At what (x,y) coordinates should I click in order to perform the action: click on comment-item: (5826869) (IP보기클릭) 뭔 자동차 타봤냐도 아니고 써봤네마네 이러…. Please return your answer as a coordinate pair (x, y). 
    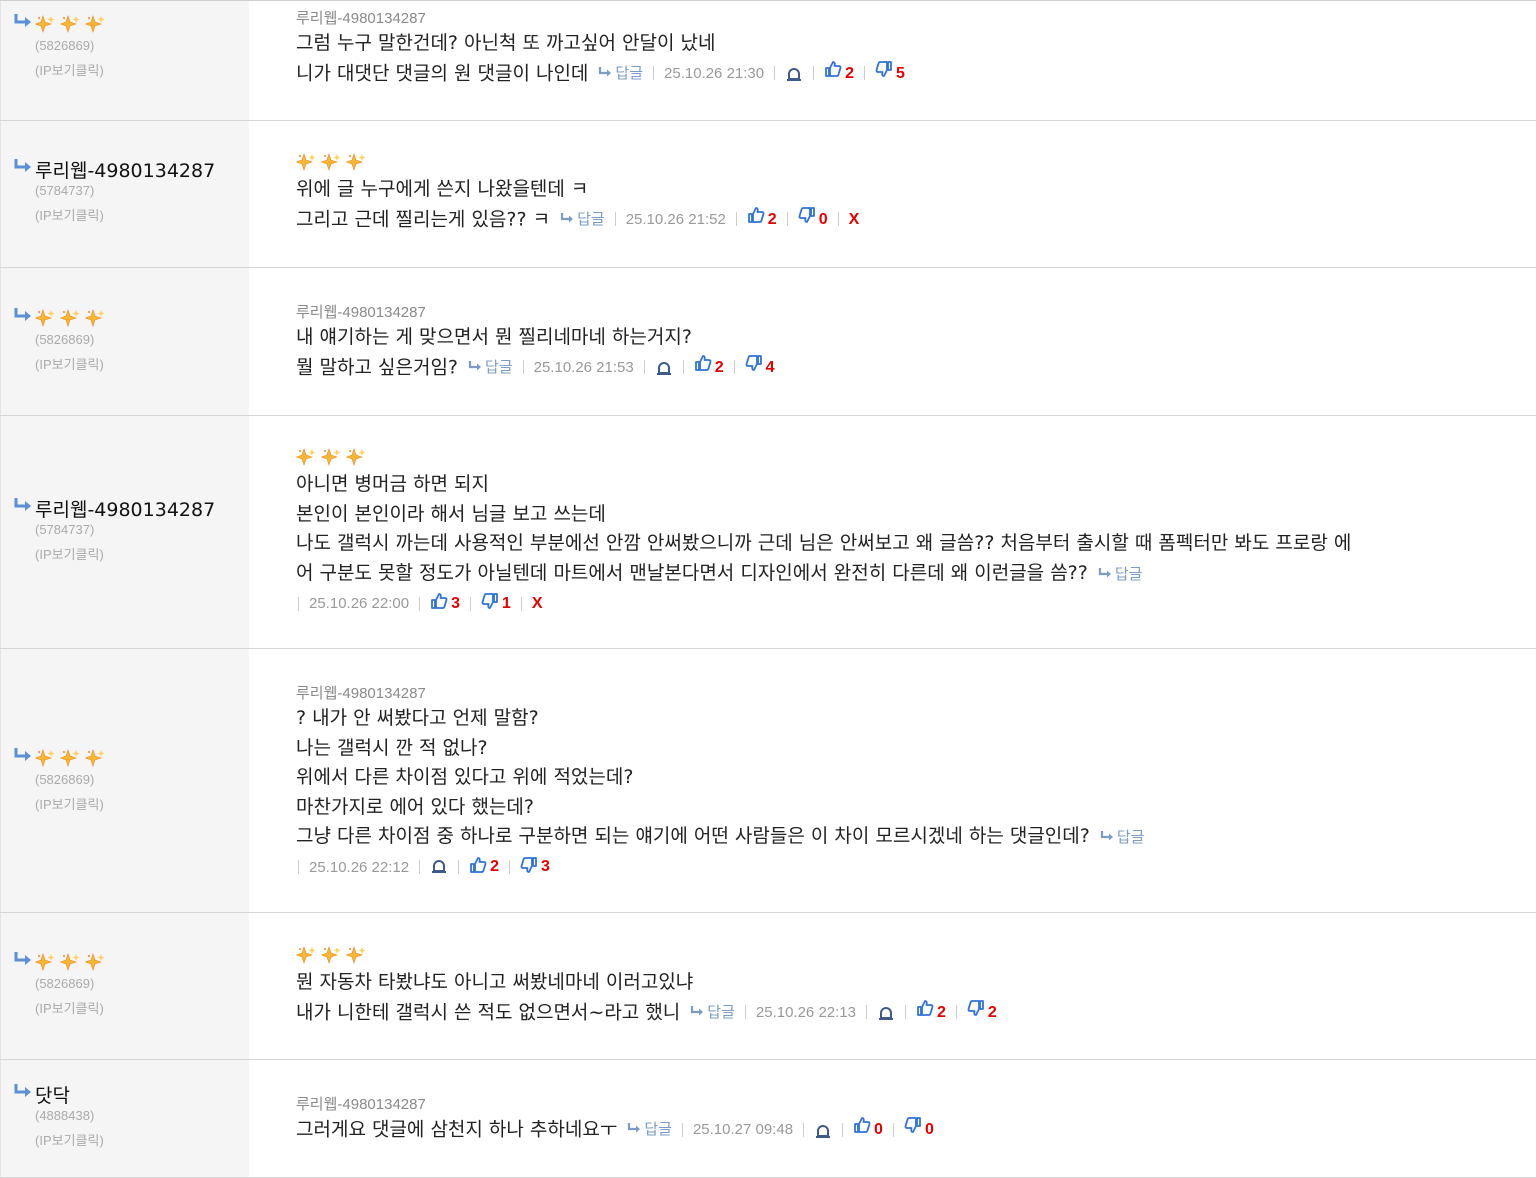
    Looking at the image, I should click on (768, 986).